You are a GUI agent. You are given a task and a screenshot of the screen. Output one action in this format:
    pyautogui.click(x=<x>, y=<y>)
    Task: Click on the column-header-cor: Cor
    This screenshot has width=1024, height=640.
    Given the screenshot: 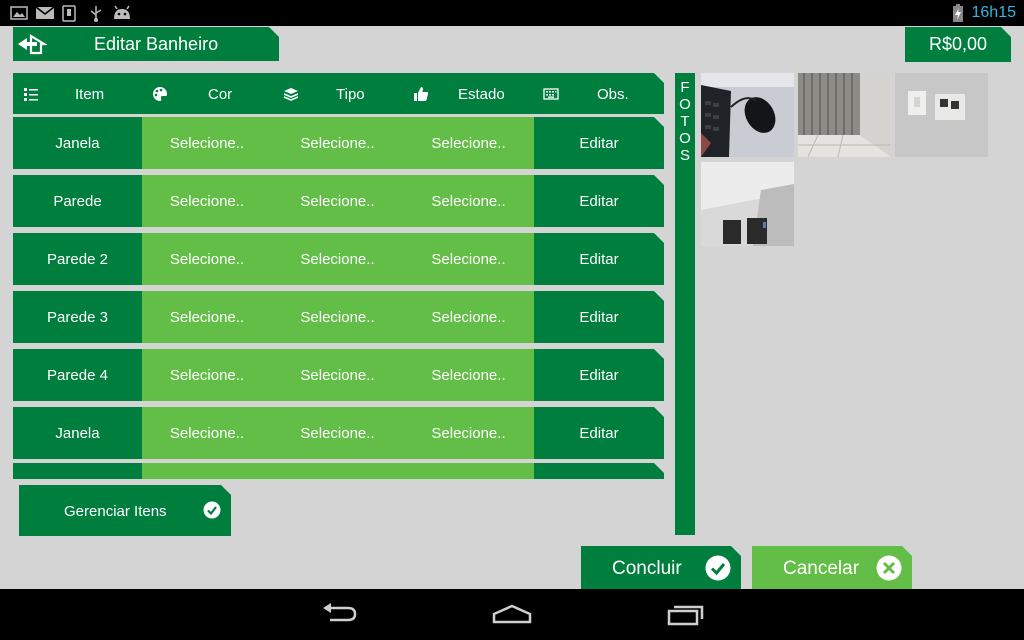 What is the action you would take?
    pyautogui.click(x=220, y=94)
    